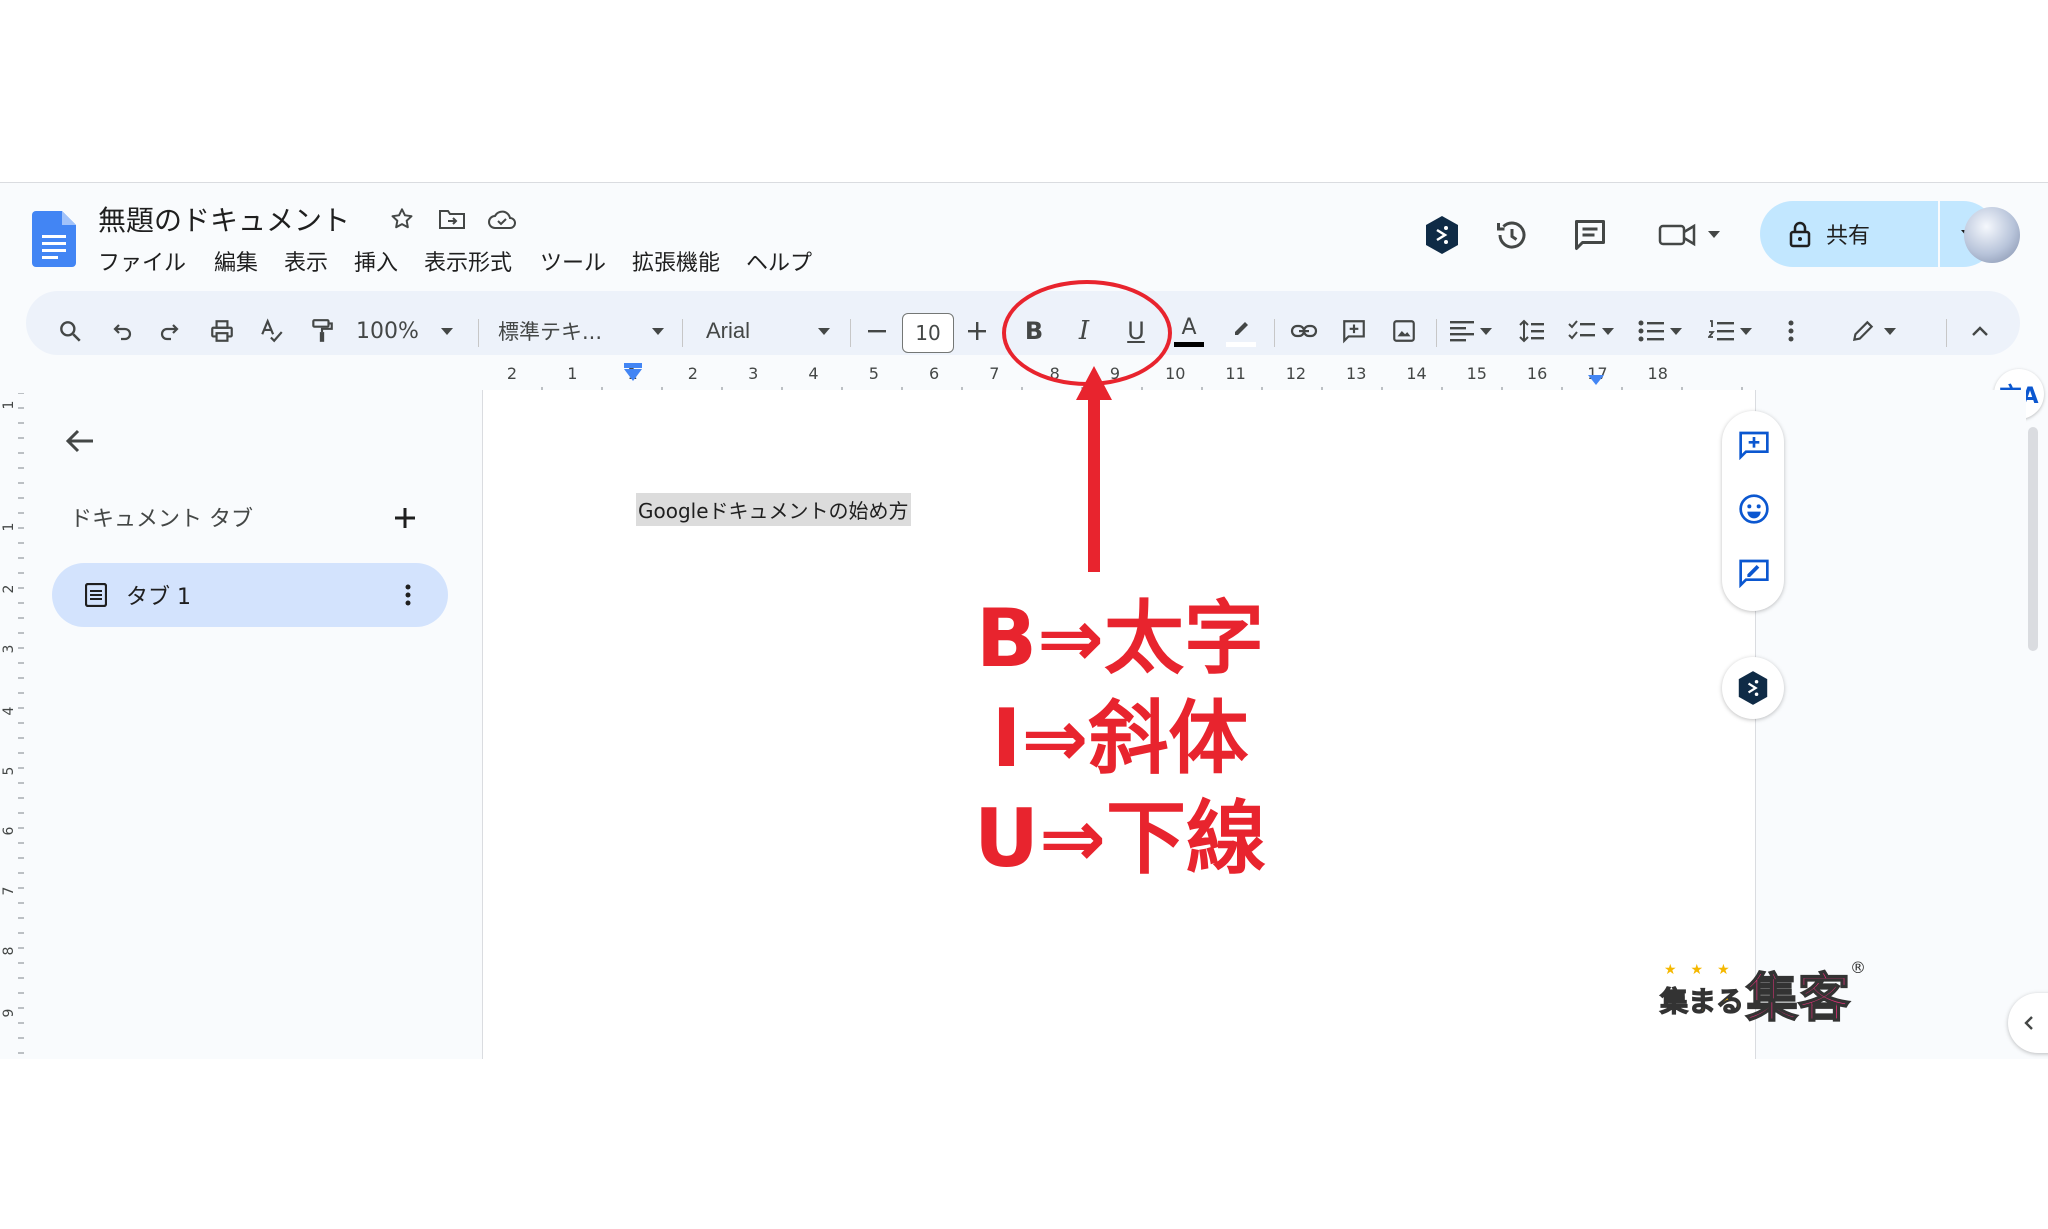 The height and width of the screenshot is (1229, 2048). I want to click on ruler-label: 3, so click(9, 649).